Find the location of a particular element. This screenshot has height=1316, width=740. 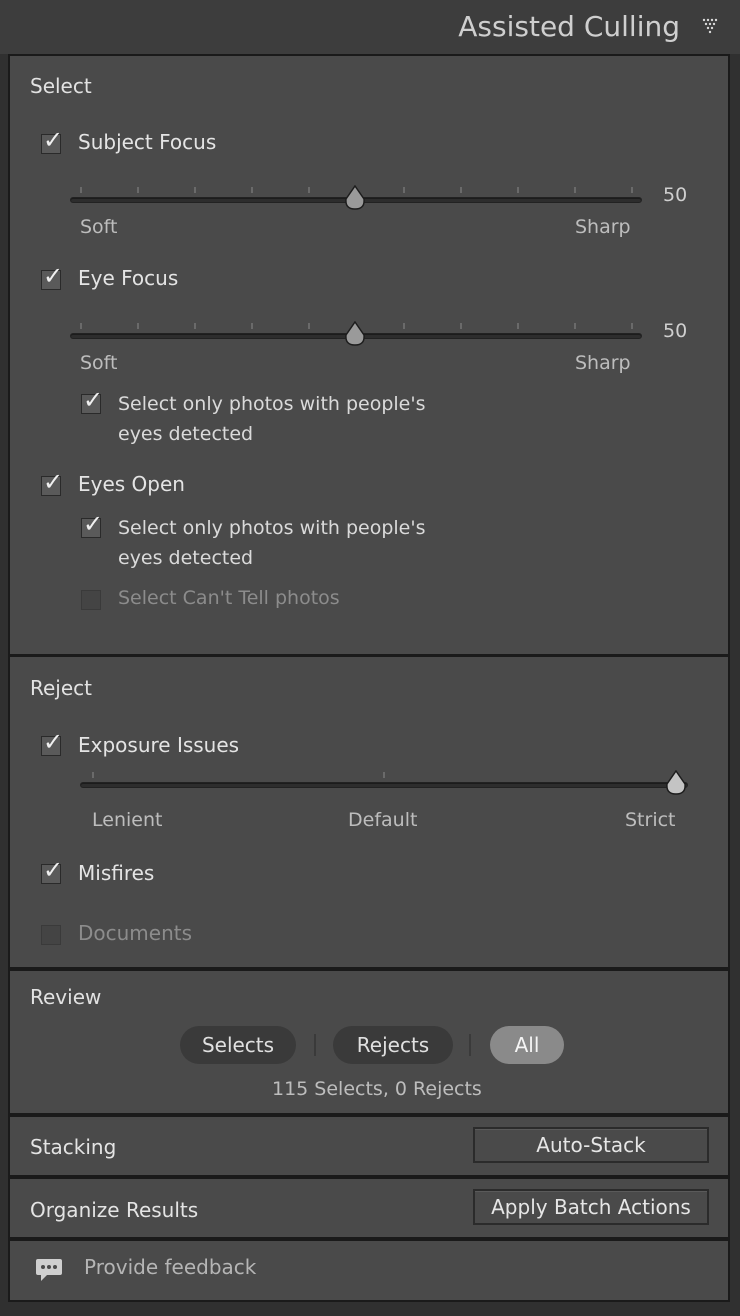

stacking-section: Stacking Auto-Stack is located at coordinates (369, 1146).